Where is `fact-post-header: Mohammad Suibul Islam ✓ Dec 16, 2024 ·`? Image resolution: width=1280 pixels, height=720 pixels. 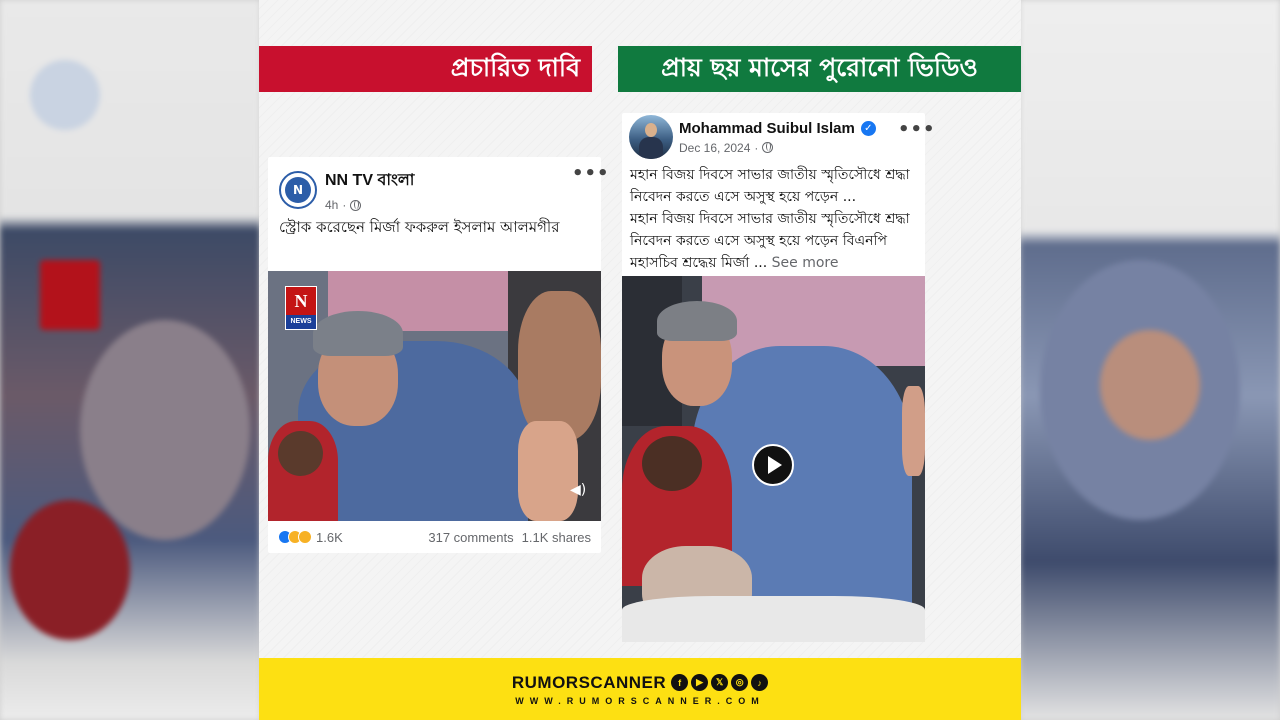
fact-post-header: Mohammad Suibul Islam ✓ Dec 16, 2024 · is located at coordinates (752, 137).